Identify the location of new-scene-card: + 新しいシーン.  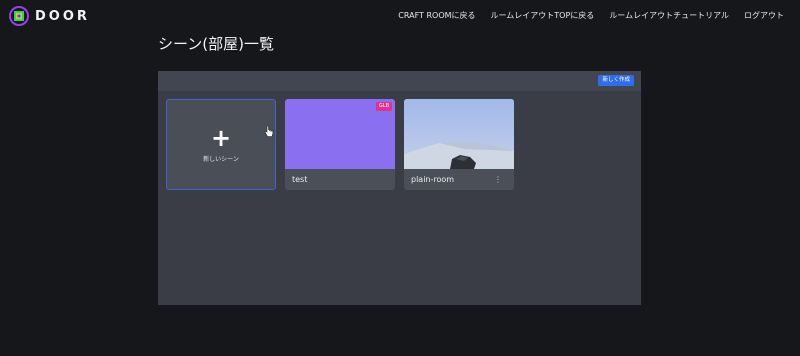
(221, 144).